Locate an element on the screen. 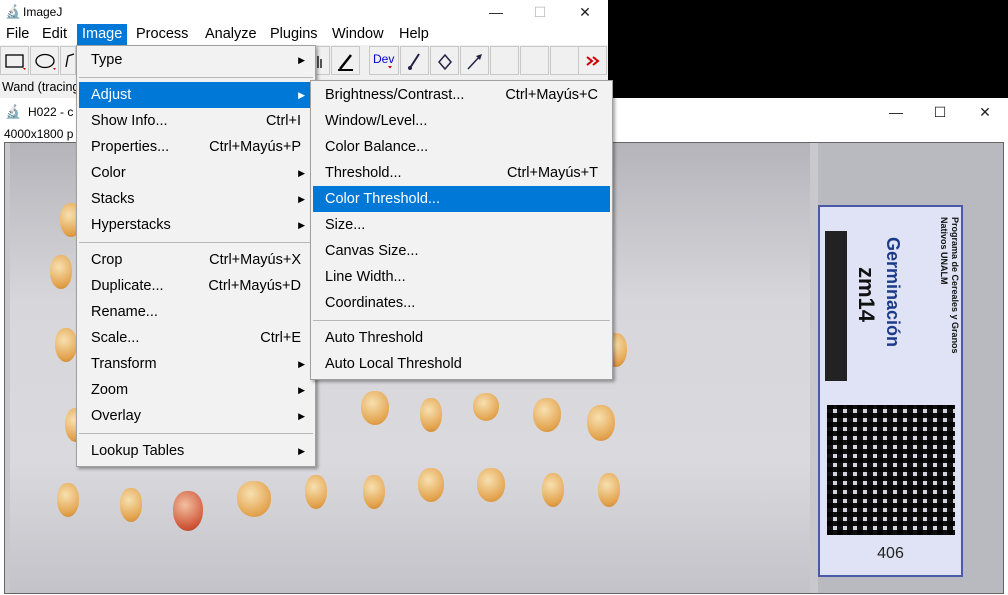 The height and width of the screenshot is (595, 1008). menu-item-threshold: Threshold... Ctrl+Mayús+T is located at coordinates (461, 173).